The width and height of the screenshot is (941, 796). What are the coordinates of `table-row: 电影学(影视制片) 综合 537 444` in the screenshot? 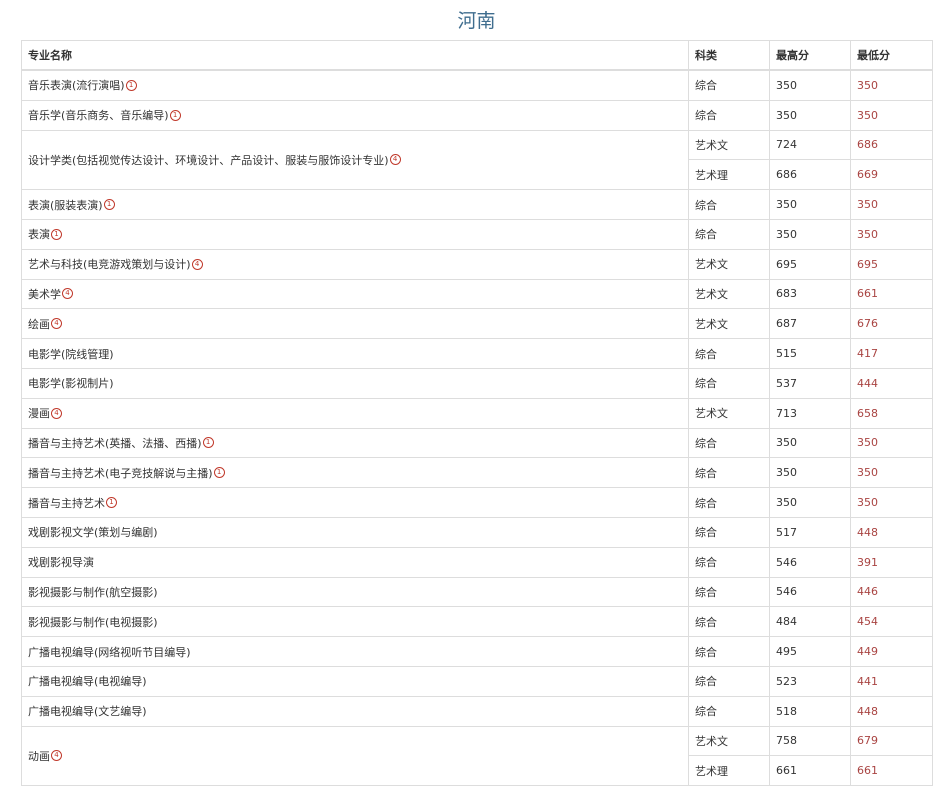 It's located at (477, 383).